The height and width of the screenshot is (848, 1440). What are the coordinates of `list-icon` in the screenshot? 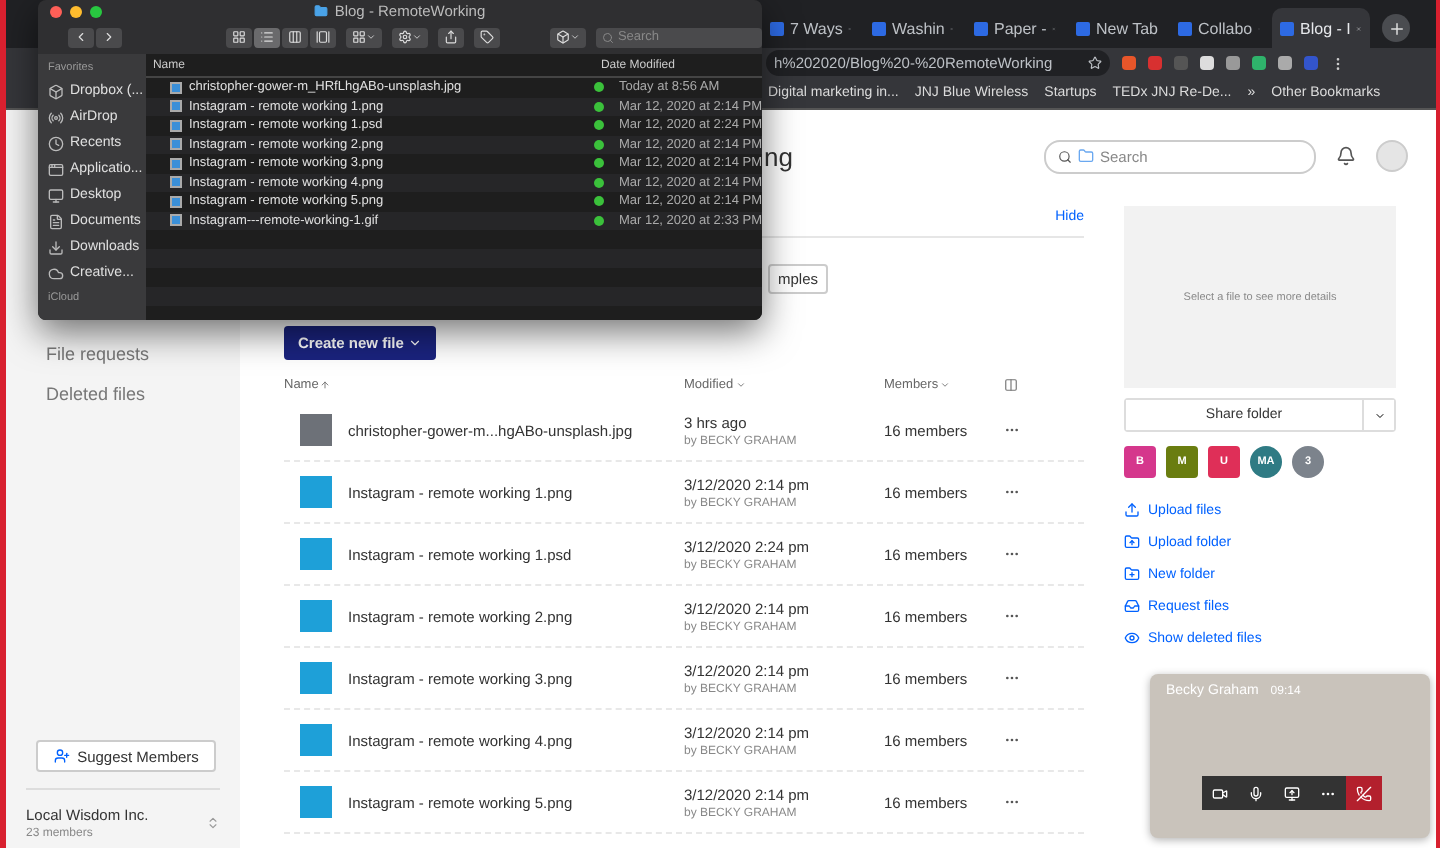 It's located at (266, 37).